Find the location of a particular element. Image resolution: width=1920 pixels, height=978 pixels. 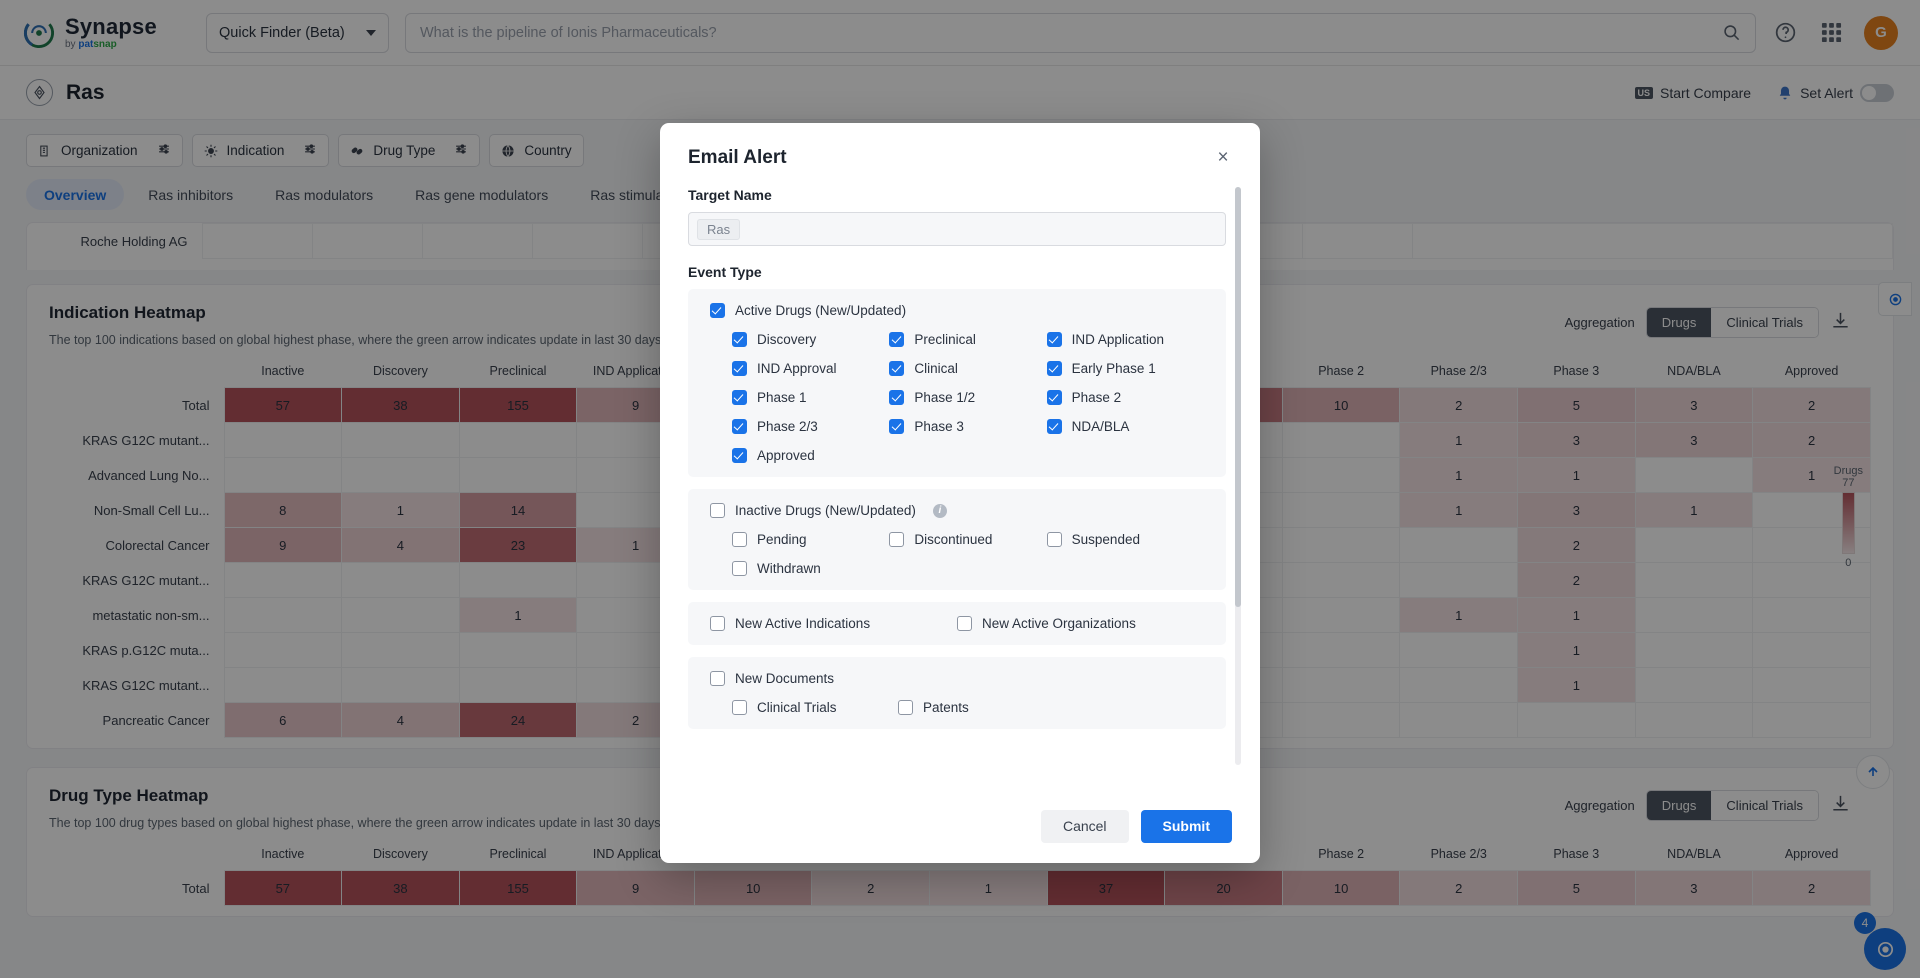

checkbox-label: Pending is located at coordinates (782, 539).